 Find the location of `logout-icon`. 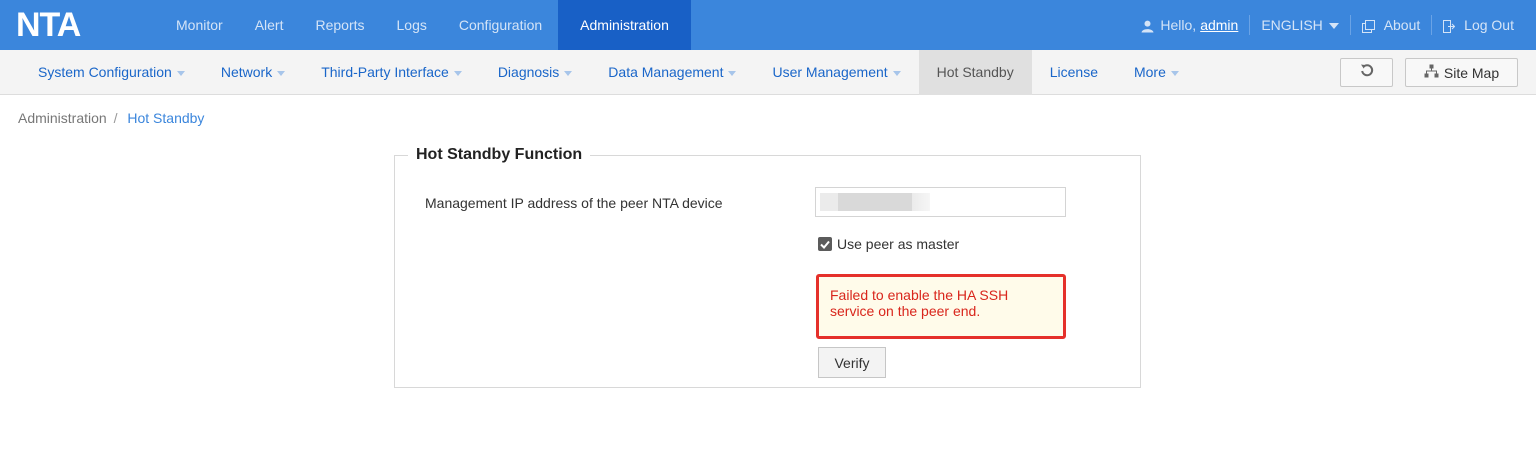

logout-icon is located at coordinates (1451, 25).